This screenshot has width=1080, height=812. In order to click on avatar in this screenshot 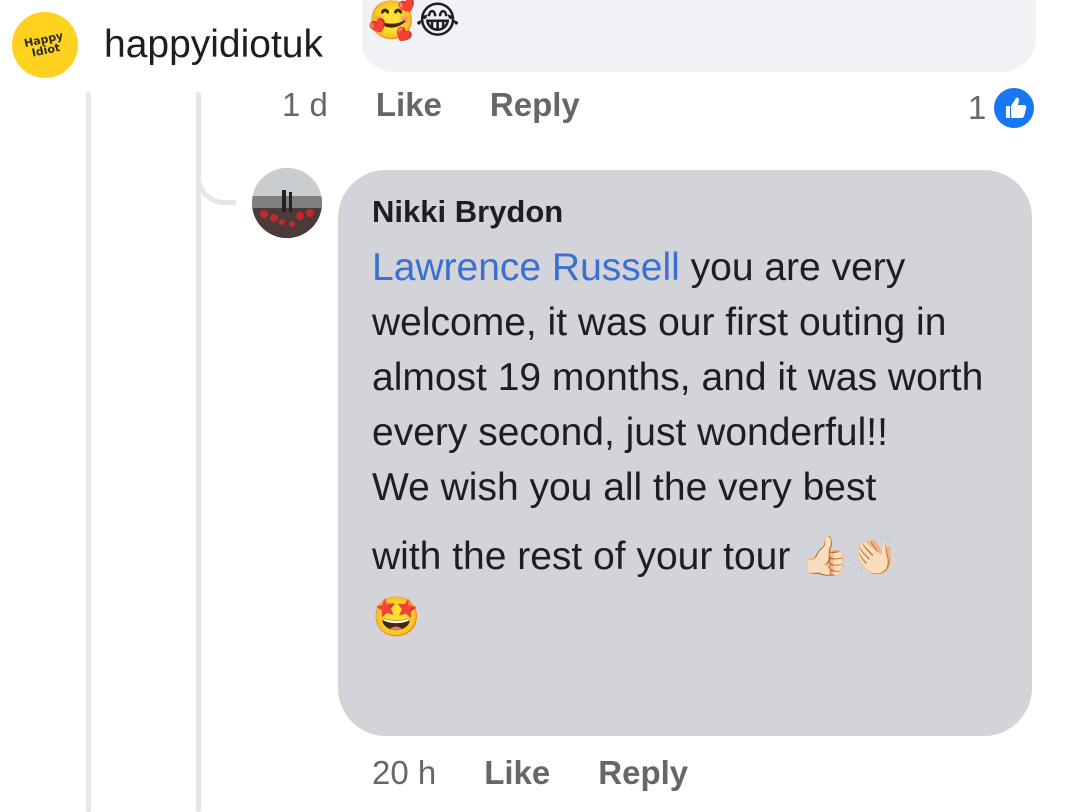, I will do `click(287, 203)`.